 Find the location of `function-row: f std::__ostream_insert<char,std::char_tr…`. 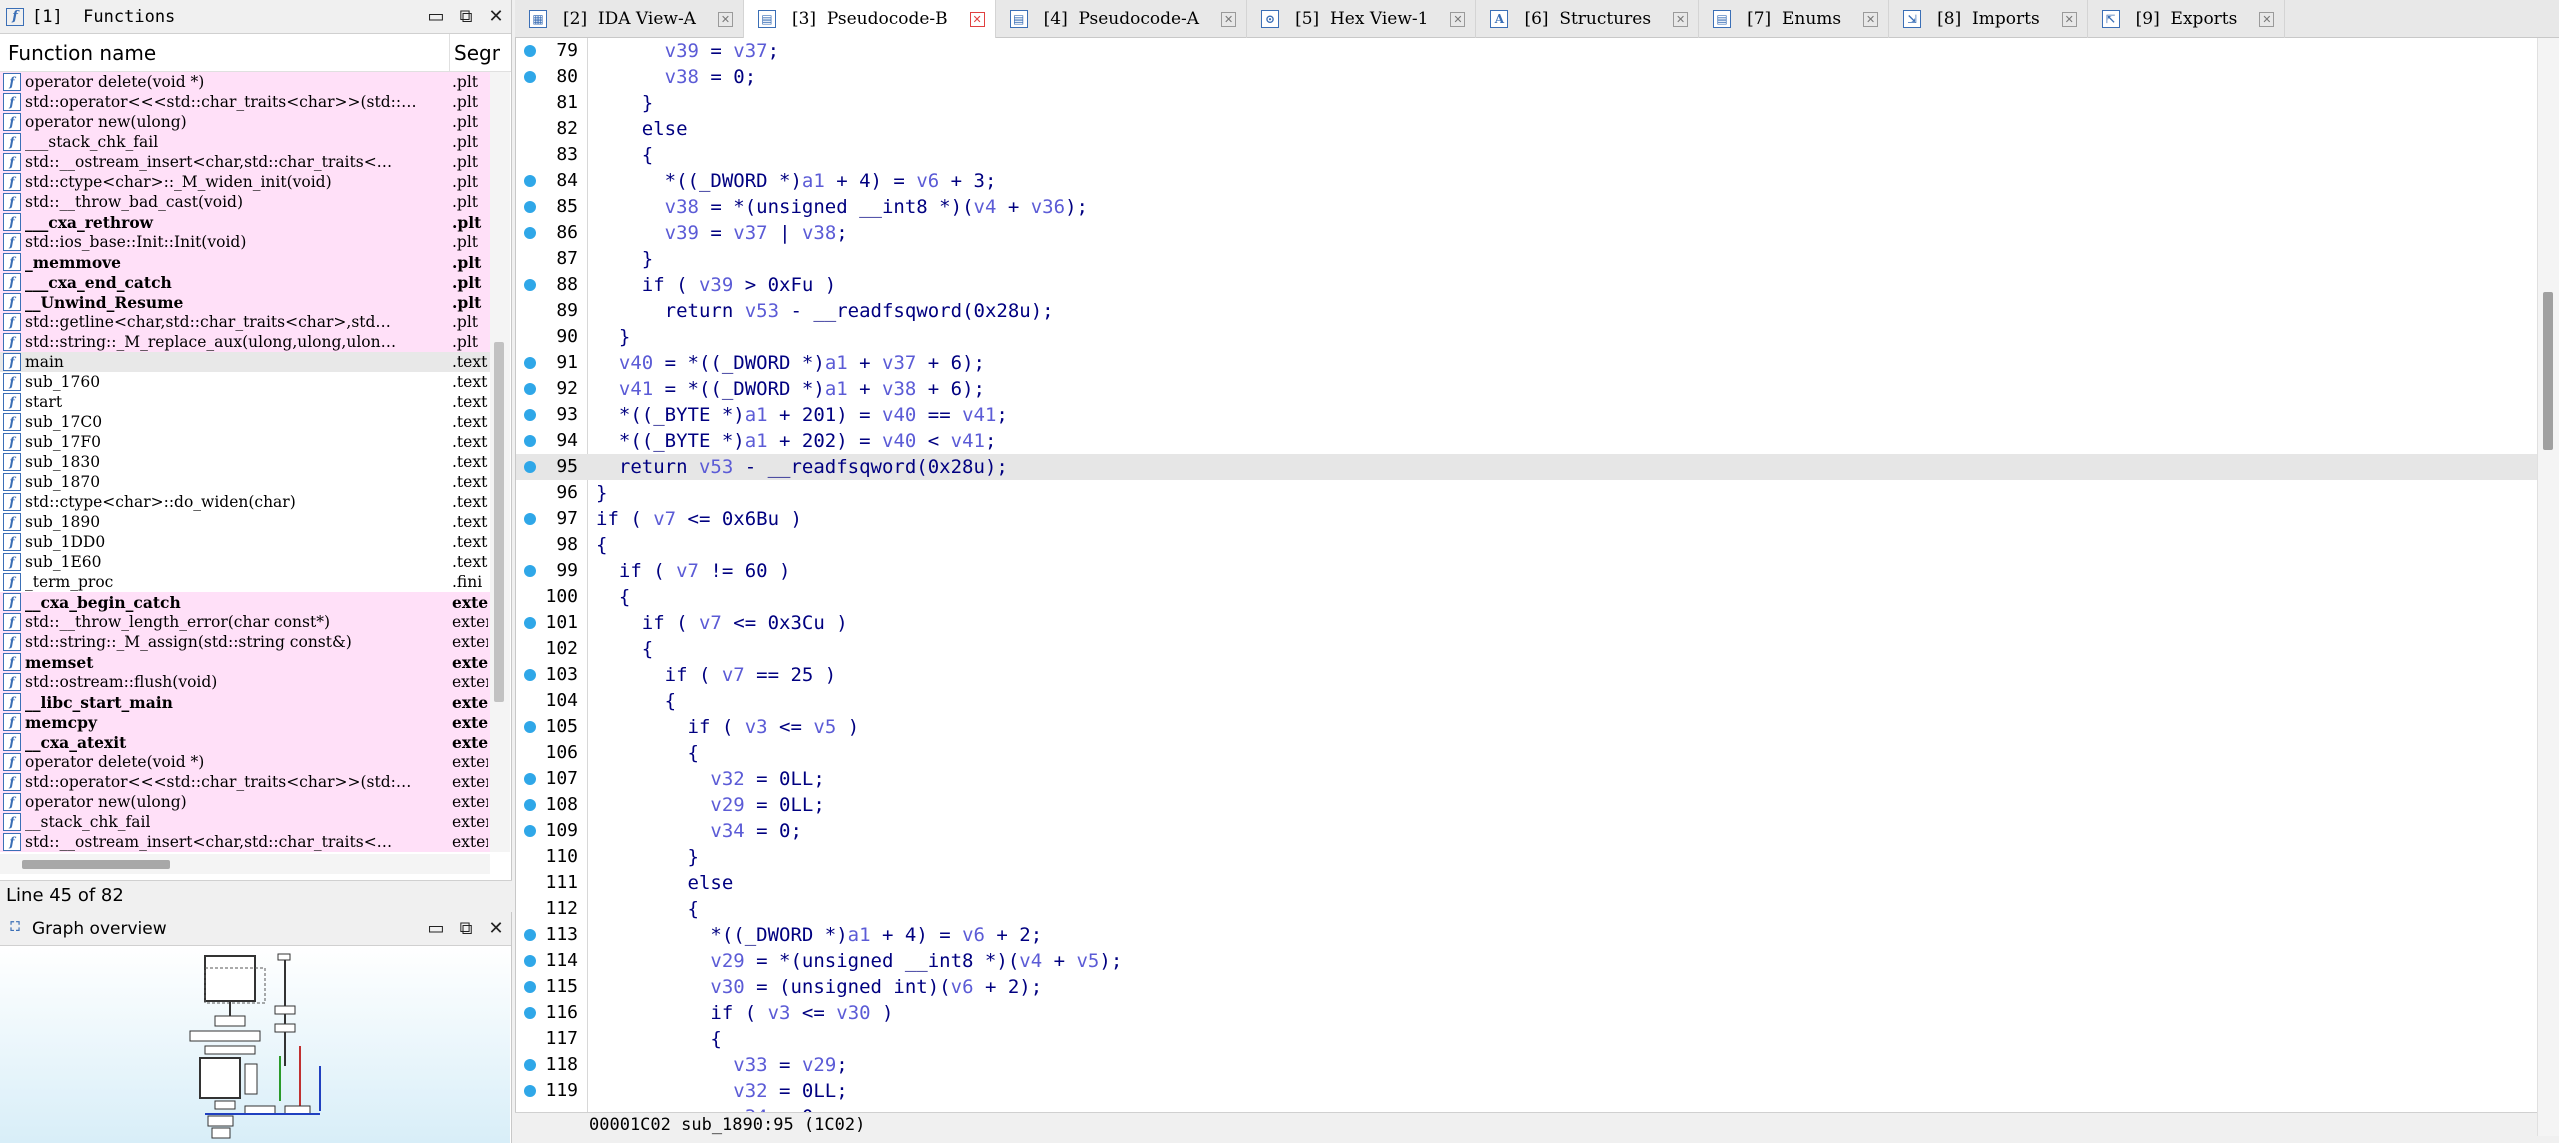

function-row: f std::__ostream_insert<char,std::char_tr… is located at coordinates (245, 842).